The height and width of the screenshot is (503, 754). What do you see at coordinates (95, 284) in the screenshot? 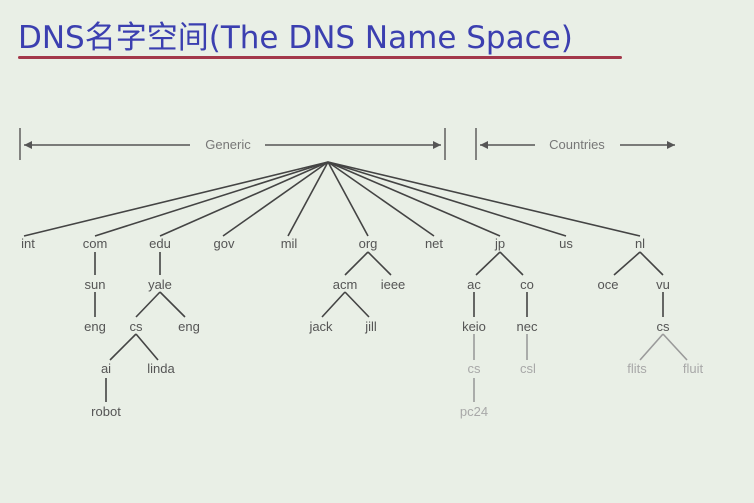
I see `node-sun: sun` at bounding box center [95, 284].